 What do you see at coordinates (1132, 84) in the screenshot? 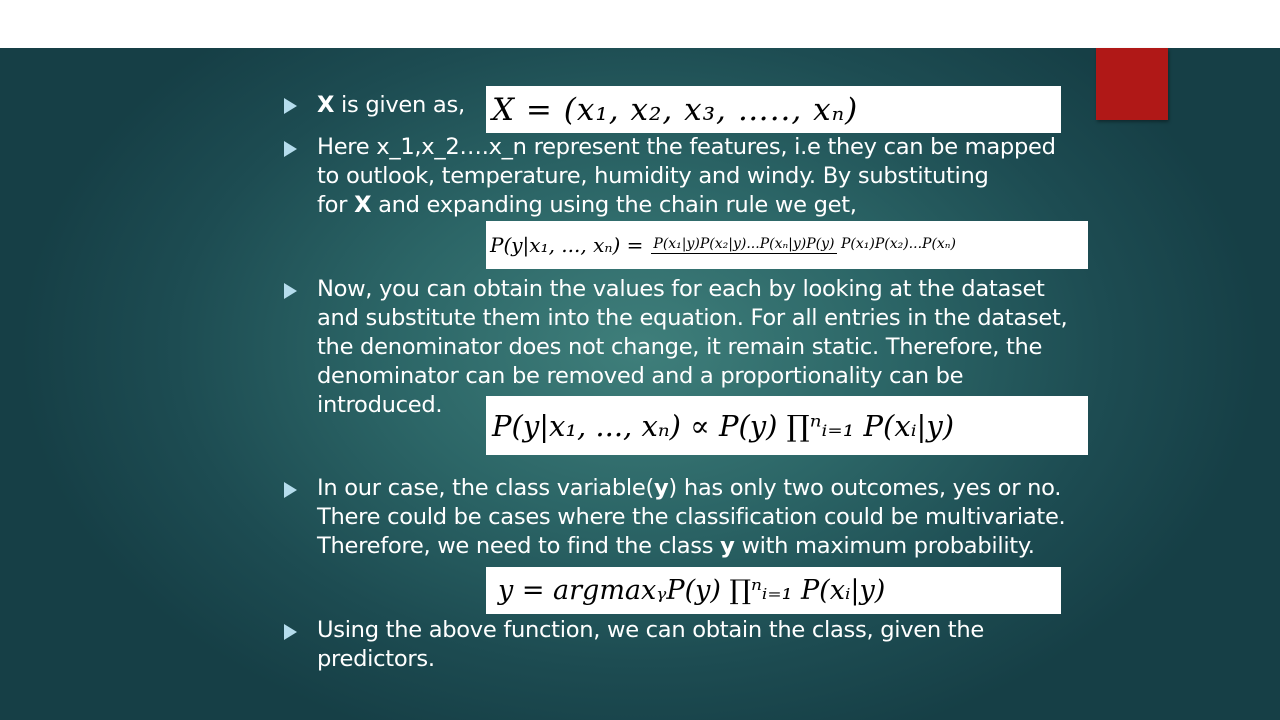
I see `accent-square` at bounding box center [1132, 84].